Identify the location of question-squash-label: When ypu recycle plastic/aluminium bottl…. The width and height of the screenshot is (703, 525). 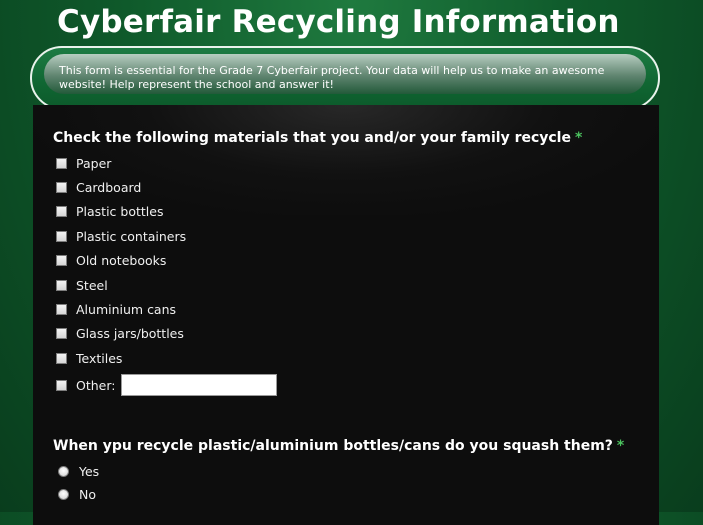
(333, 446).